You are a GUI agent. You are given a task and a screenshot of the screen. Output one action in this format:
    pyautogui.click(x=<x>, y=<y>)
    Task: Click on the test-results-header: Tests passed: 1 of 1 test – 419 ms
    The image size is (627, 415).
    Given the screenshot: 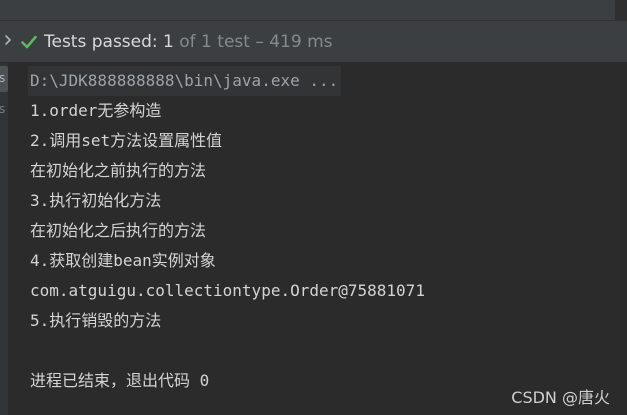 What is the action you would take?
    pyautogui.click(x=313, y=42)
    